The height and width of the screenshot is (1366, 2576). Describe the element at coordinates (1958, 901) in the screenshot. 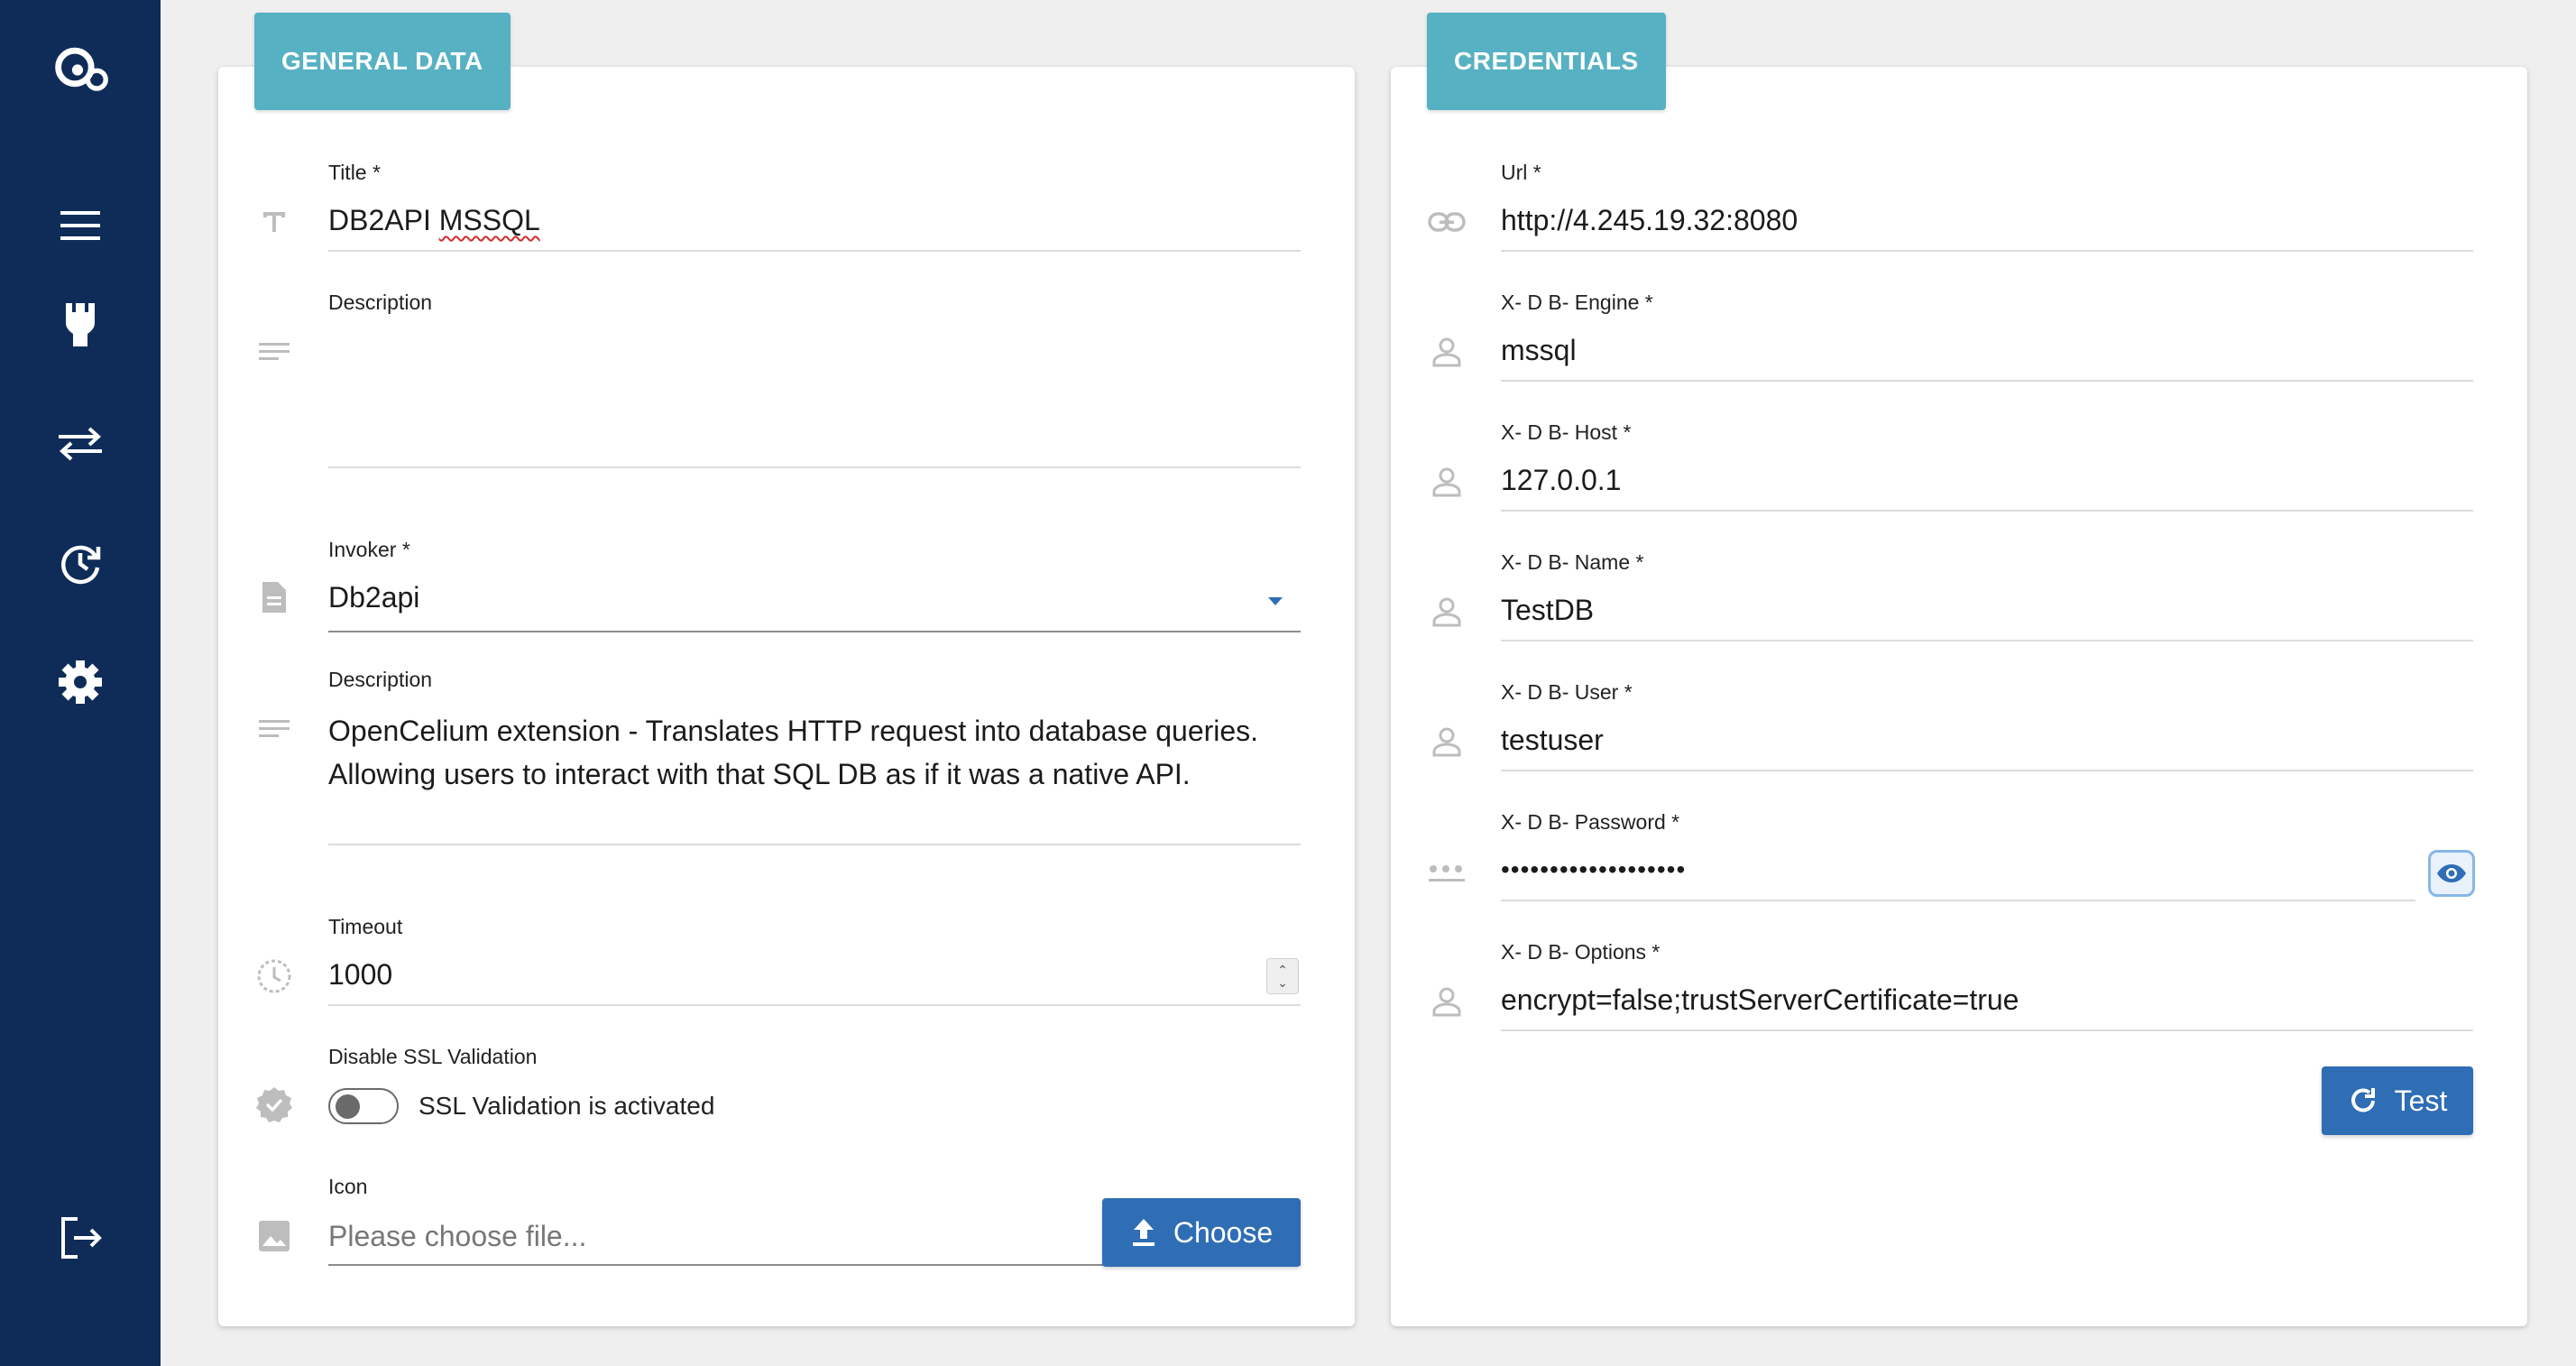

I see `password-underline` at that location.